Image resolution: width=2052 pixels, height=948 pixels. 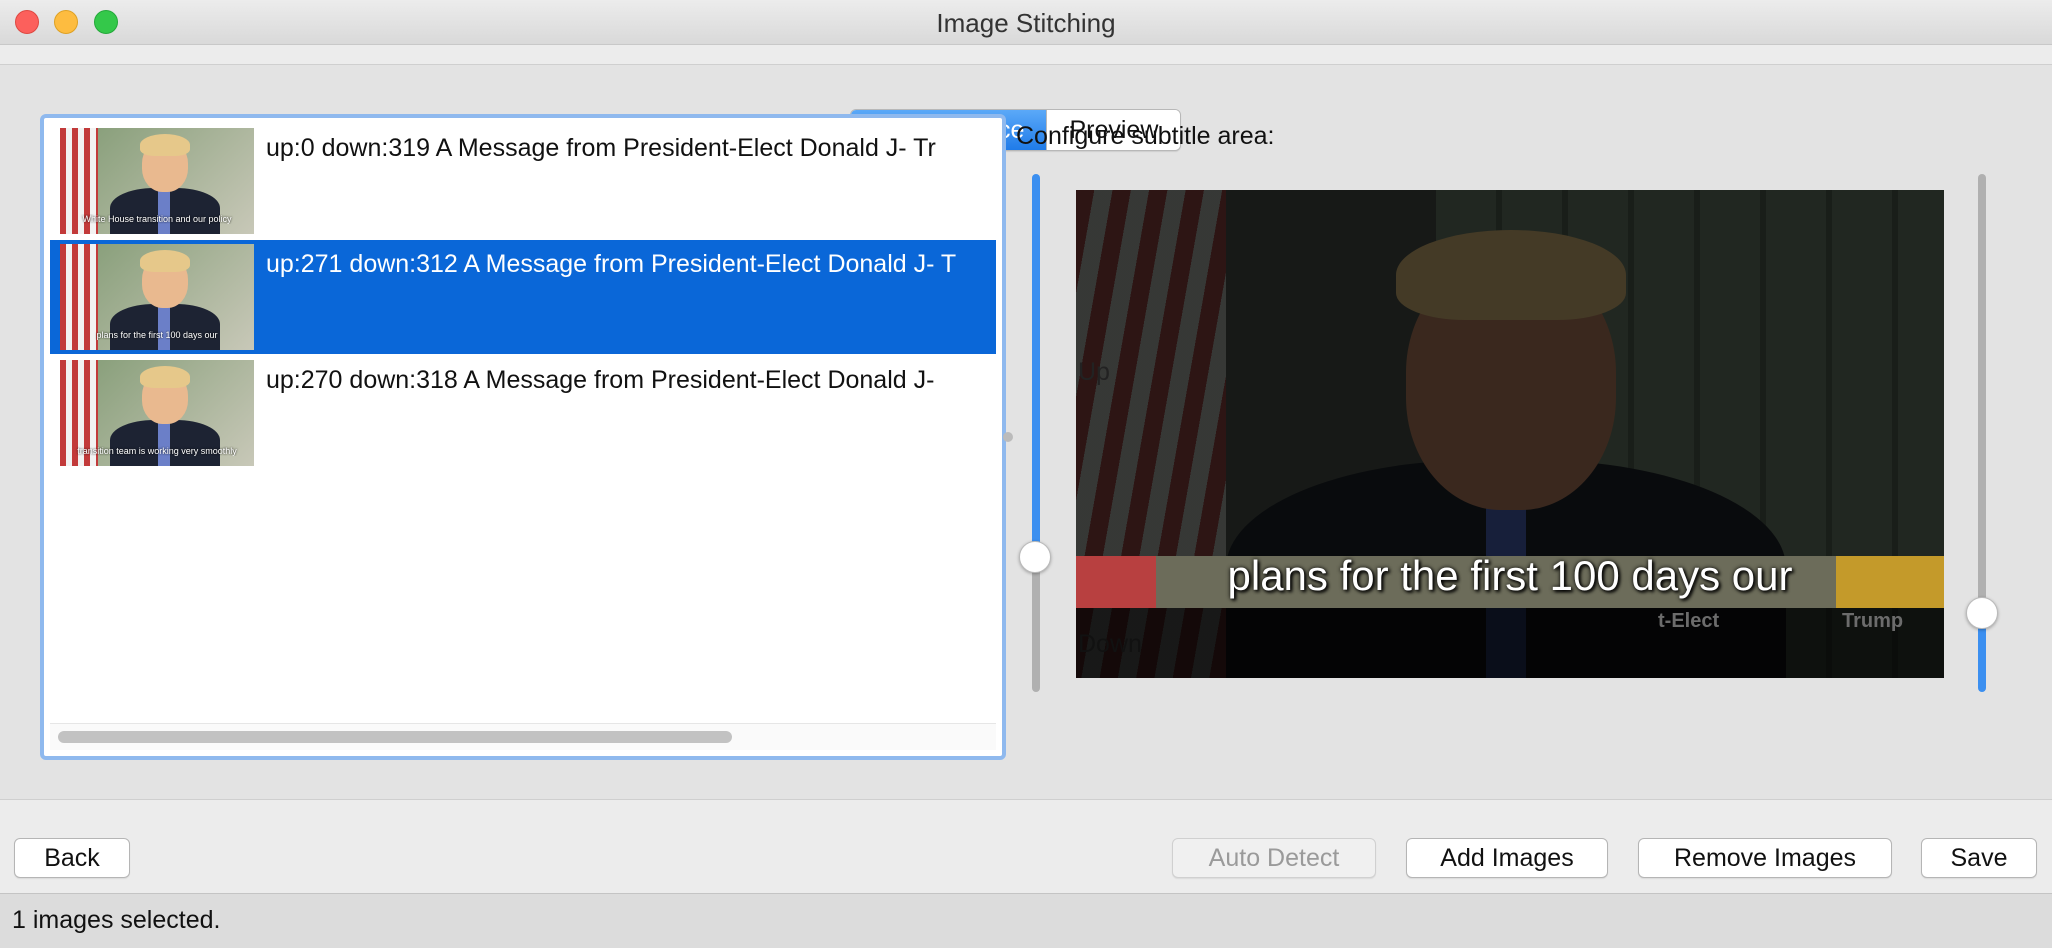 What do you see at coordinates (116, 920) in the screenshot?
I see `status-text: 1 images selected.` at bounding box center [116, 920].